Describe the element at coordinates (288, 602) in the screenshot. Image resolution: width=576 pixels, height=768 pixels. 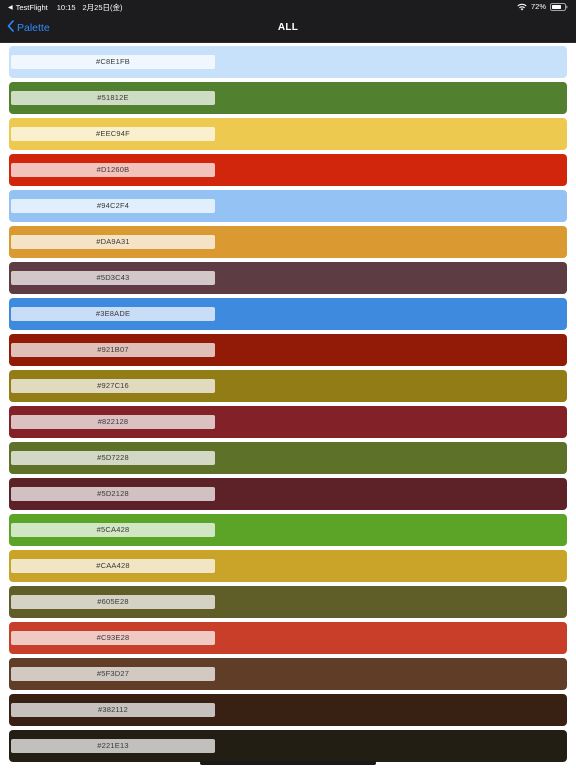
I see `color-swatch-row: #605E28` at that location.